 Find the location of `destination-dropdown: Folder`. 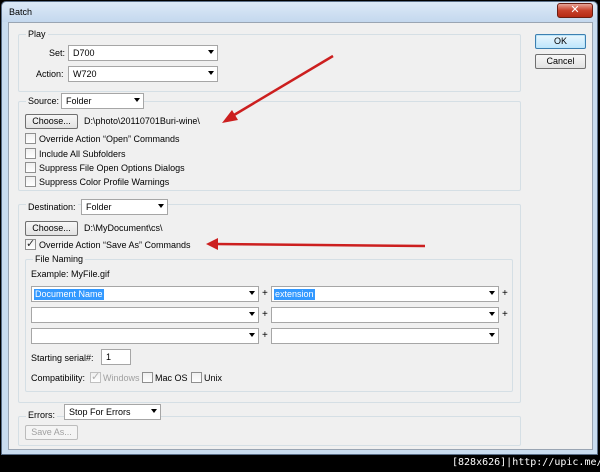

destination-dropdown: Folder is located at coordinates (124, 207).